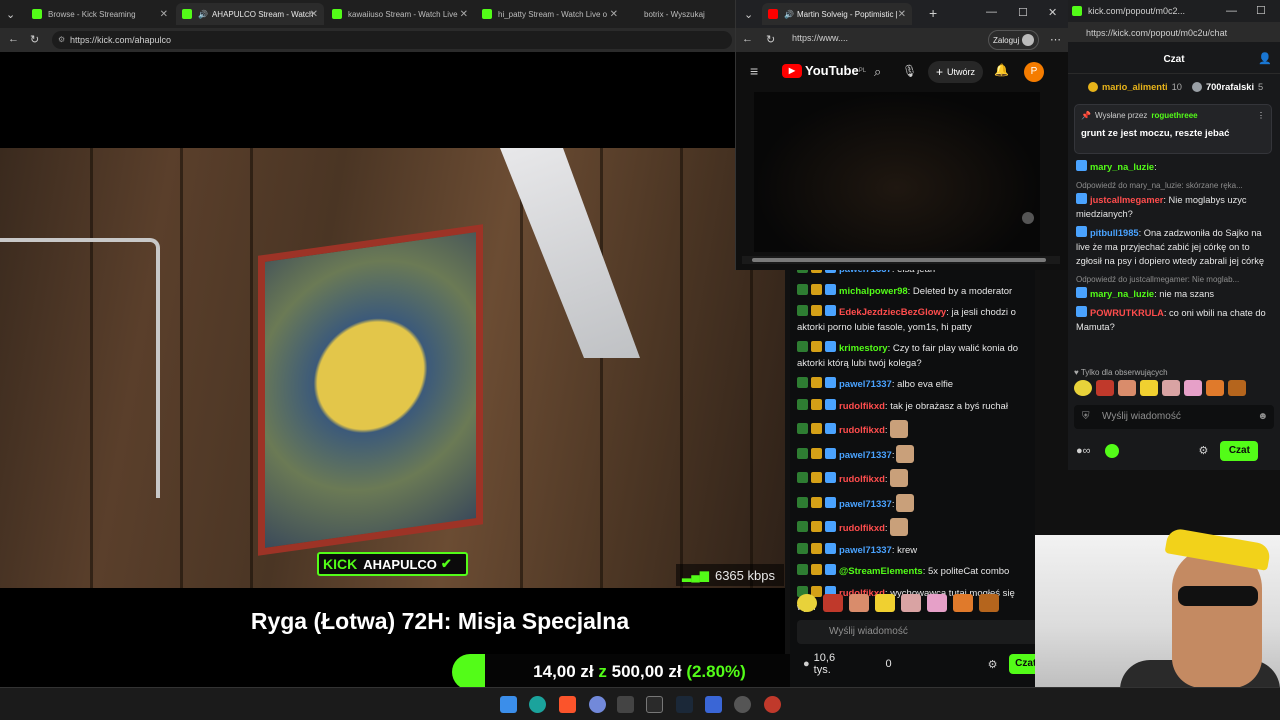 The width and height of the screenshot is (1280, 720). Describe the element at coordinates (873, 291) in the screenshot. I see `chat-username: michalpower98` at that location.